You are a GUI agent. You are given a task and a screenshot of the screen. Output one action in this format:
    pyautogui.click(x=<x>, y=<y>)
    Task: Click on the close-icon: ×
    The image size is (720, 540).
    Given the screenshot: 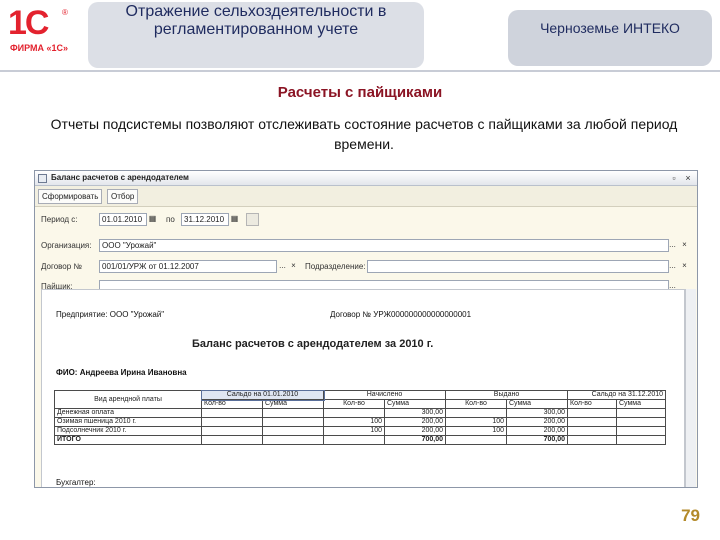 What is the action you would take?
    pyautogui.click(x=688, y=178)
    